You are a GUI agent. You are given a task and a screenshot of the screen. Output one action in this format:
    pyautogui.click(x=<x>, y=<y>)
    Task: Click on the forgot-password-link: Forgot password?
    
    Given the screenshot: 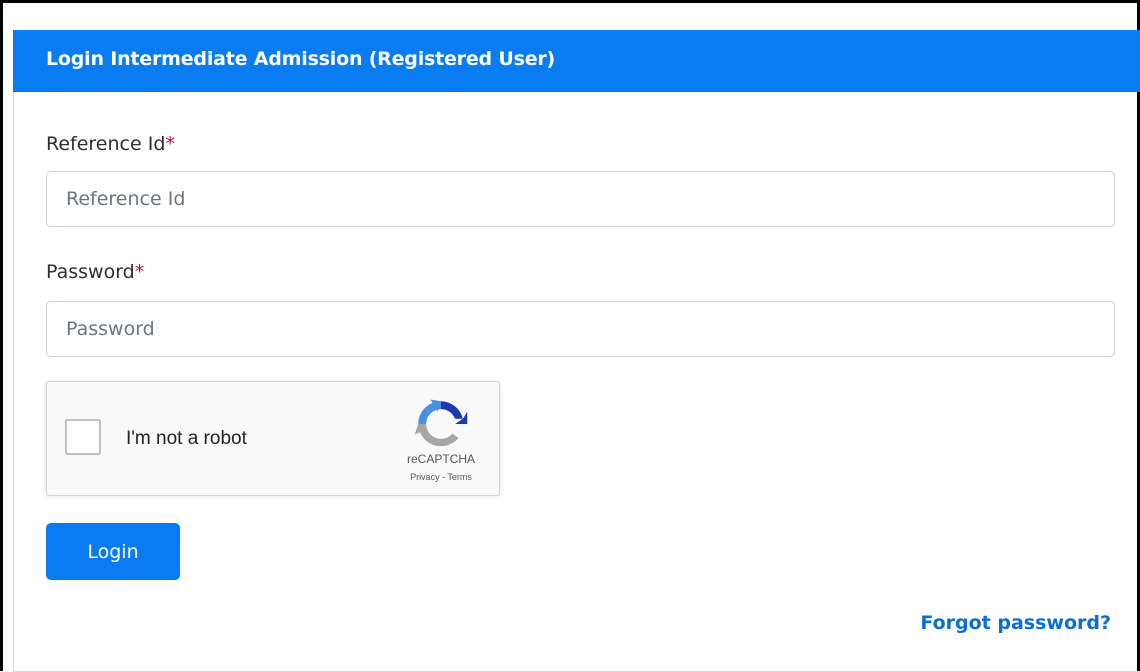 What is the action you would take?
    pyautogui.click(x=1015, y=623)
    